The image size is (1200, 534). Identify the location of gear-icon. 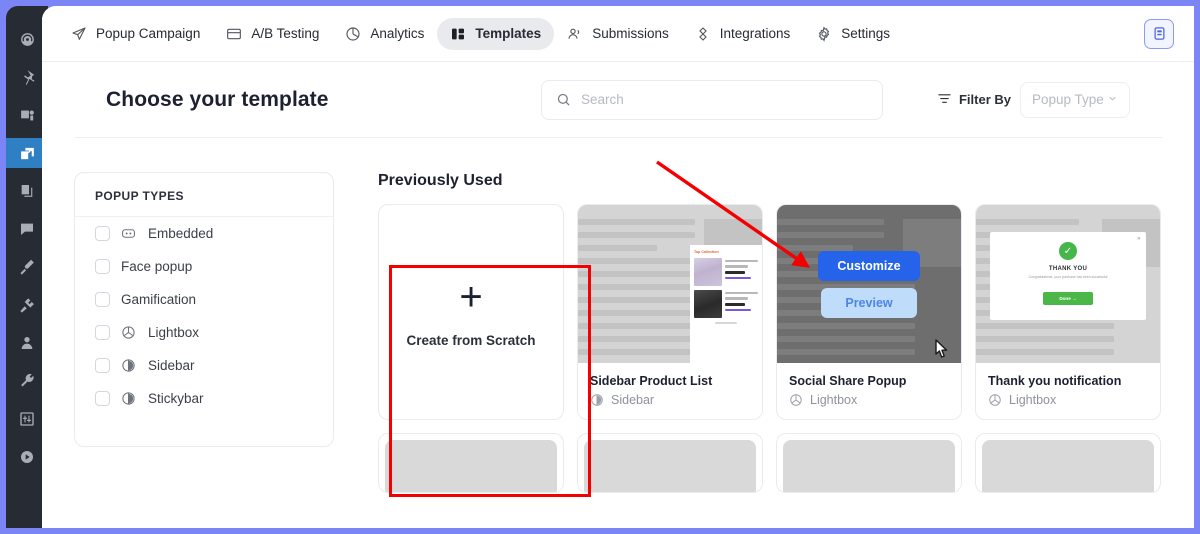
(824, 33).